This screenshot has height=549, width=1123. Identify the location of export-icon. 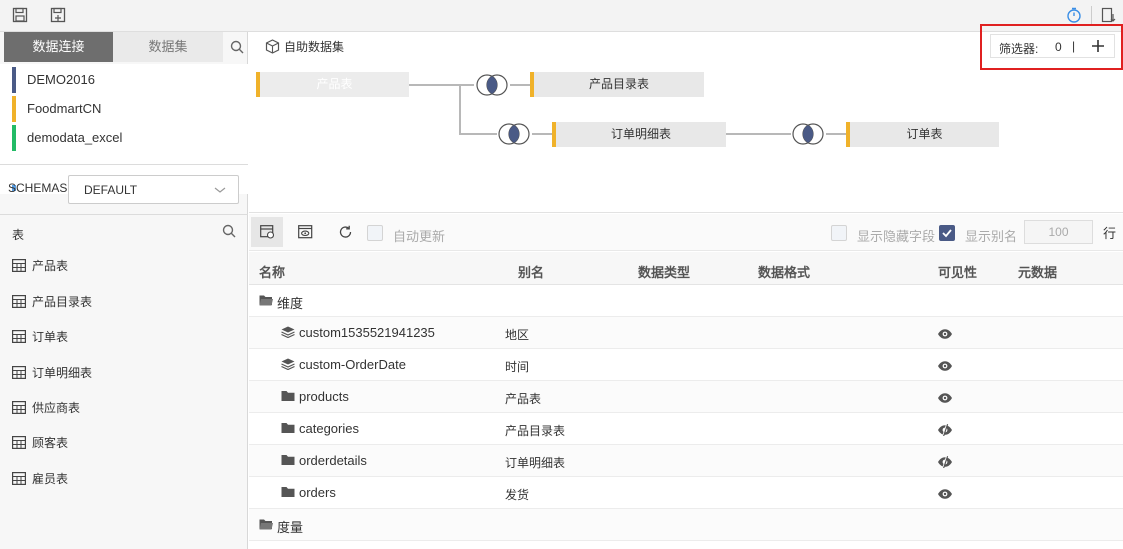
(1109, 15).